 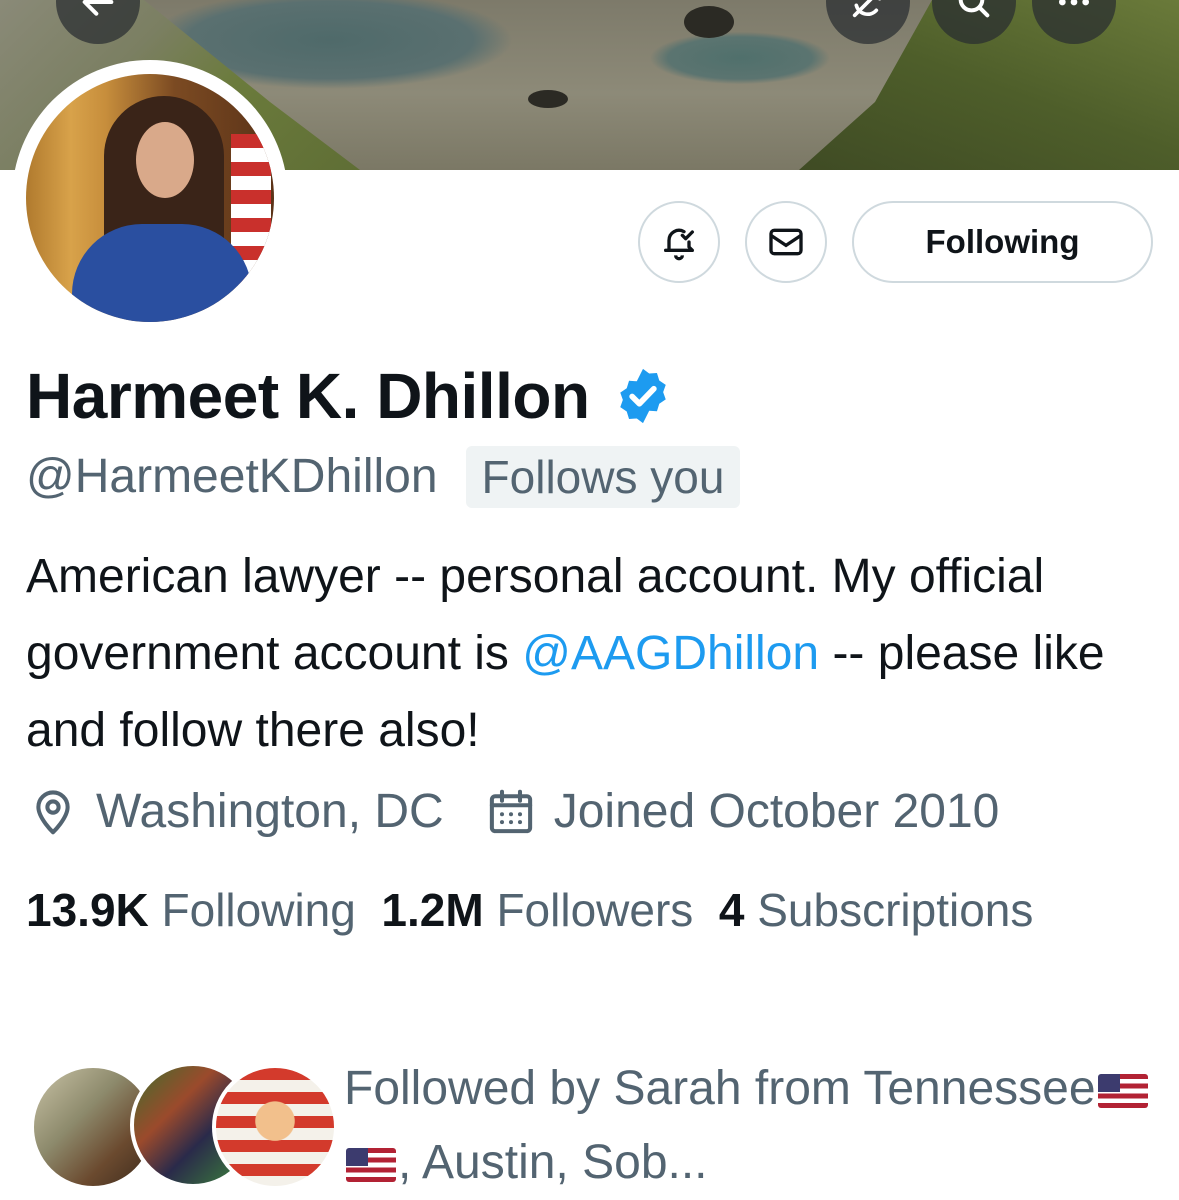 I want to click on subscriptions-label: Subscriptions, so click(x=895, y=910).